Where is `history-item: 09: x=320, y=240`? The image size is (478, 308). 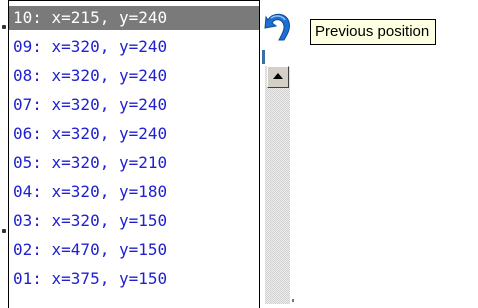 history-item: 09: x=320, y=240 is located at coordinates (134, 47).